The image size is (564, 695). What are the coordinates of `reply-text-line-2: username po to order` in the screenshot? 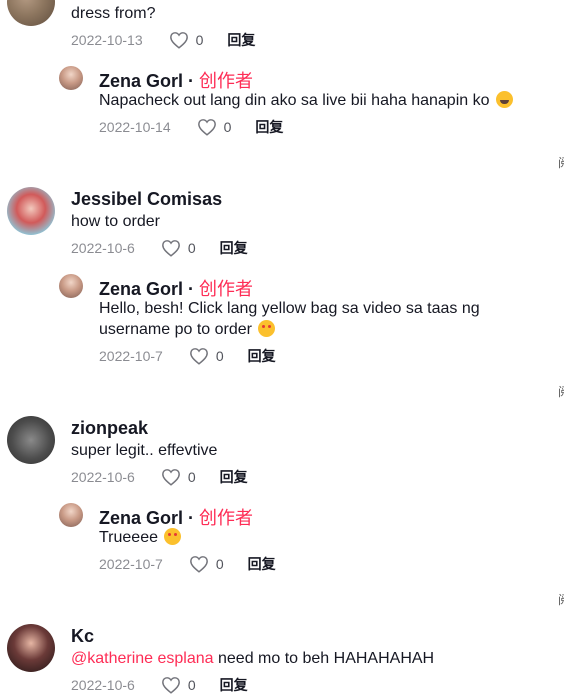 It's located at (187, 329).